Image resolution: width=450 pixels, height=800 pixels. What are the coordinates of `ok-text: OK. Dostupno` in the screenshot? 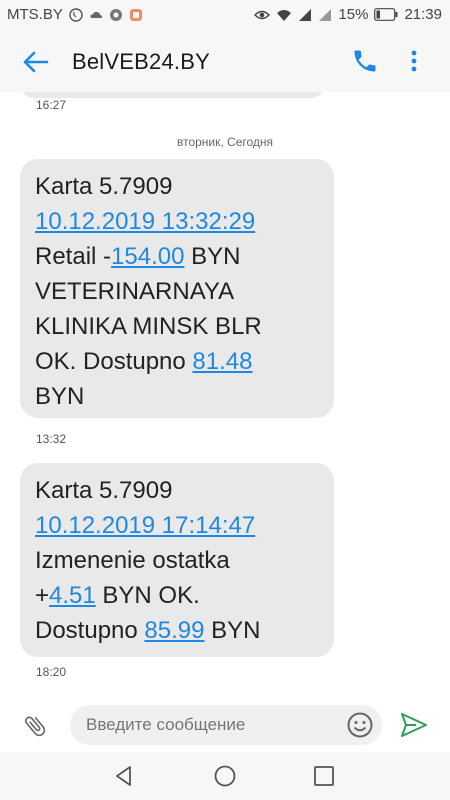 It's located at (114, 361).